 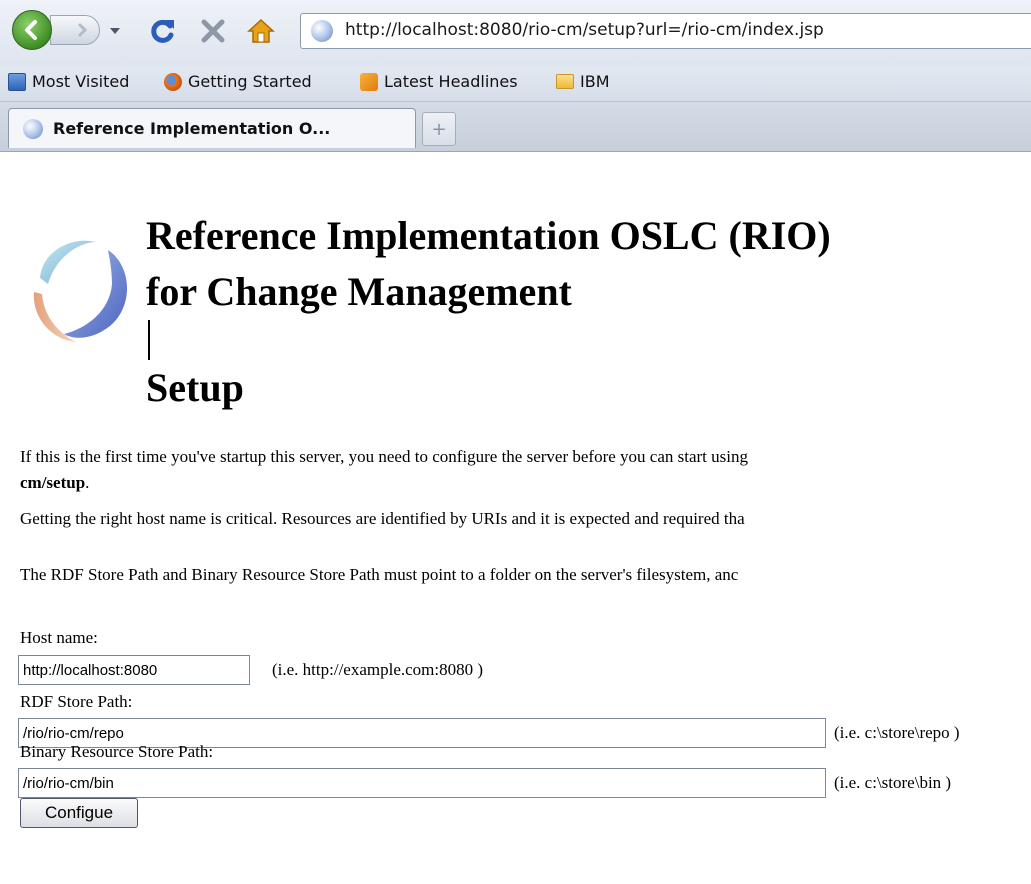 I want to click on plus-icon: +, so click(x=439, y=129).